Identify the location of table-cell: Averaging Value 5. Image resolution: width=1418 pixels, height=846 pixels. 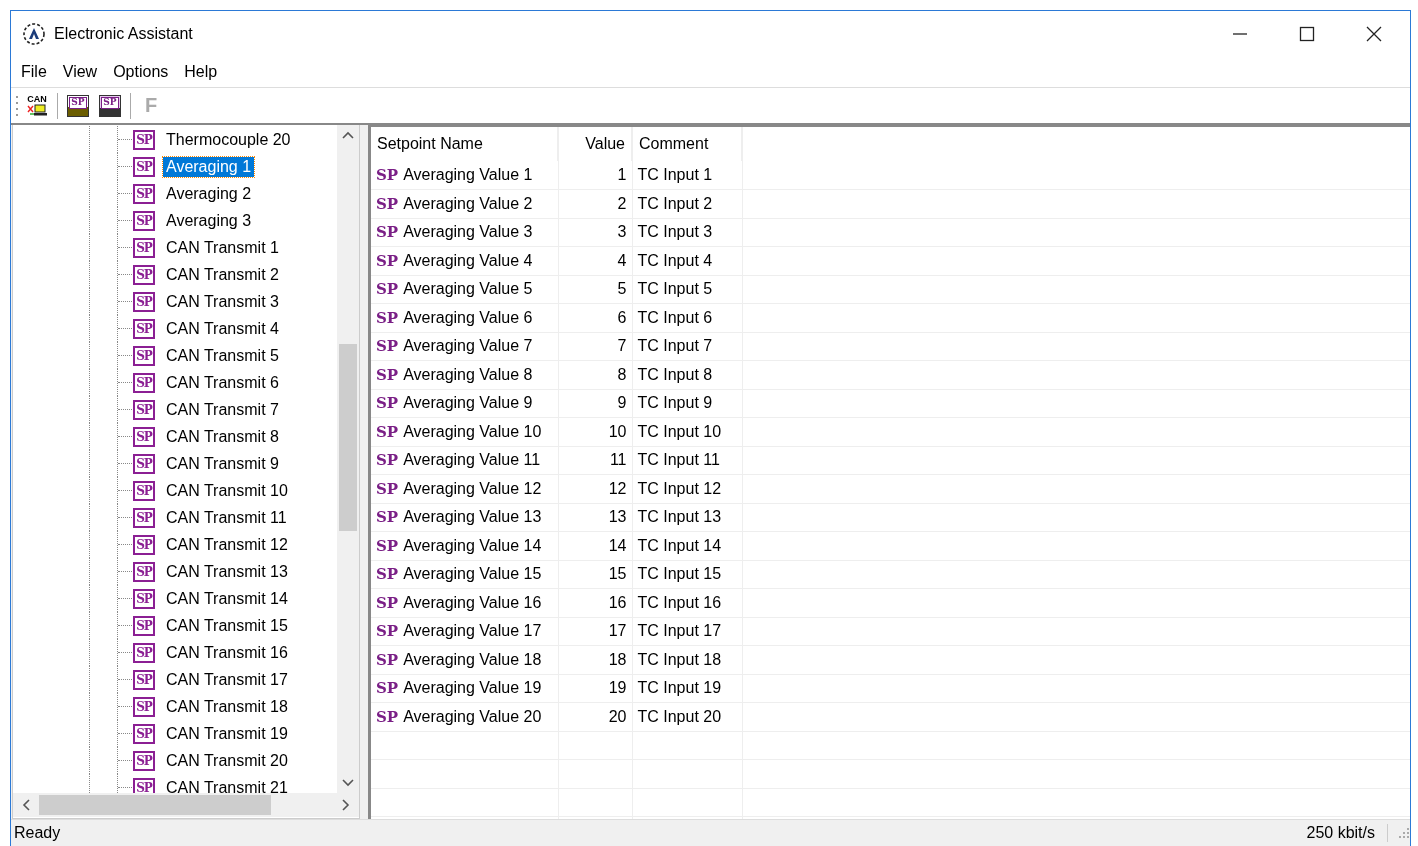
(468, 289).